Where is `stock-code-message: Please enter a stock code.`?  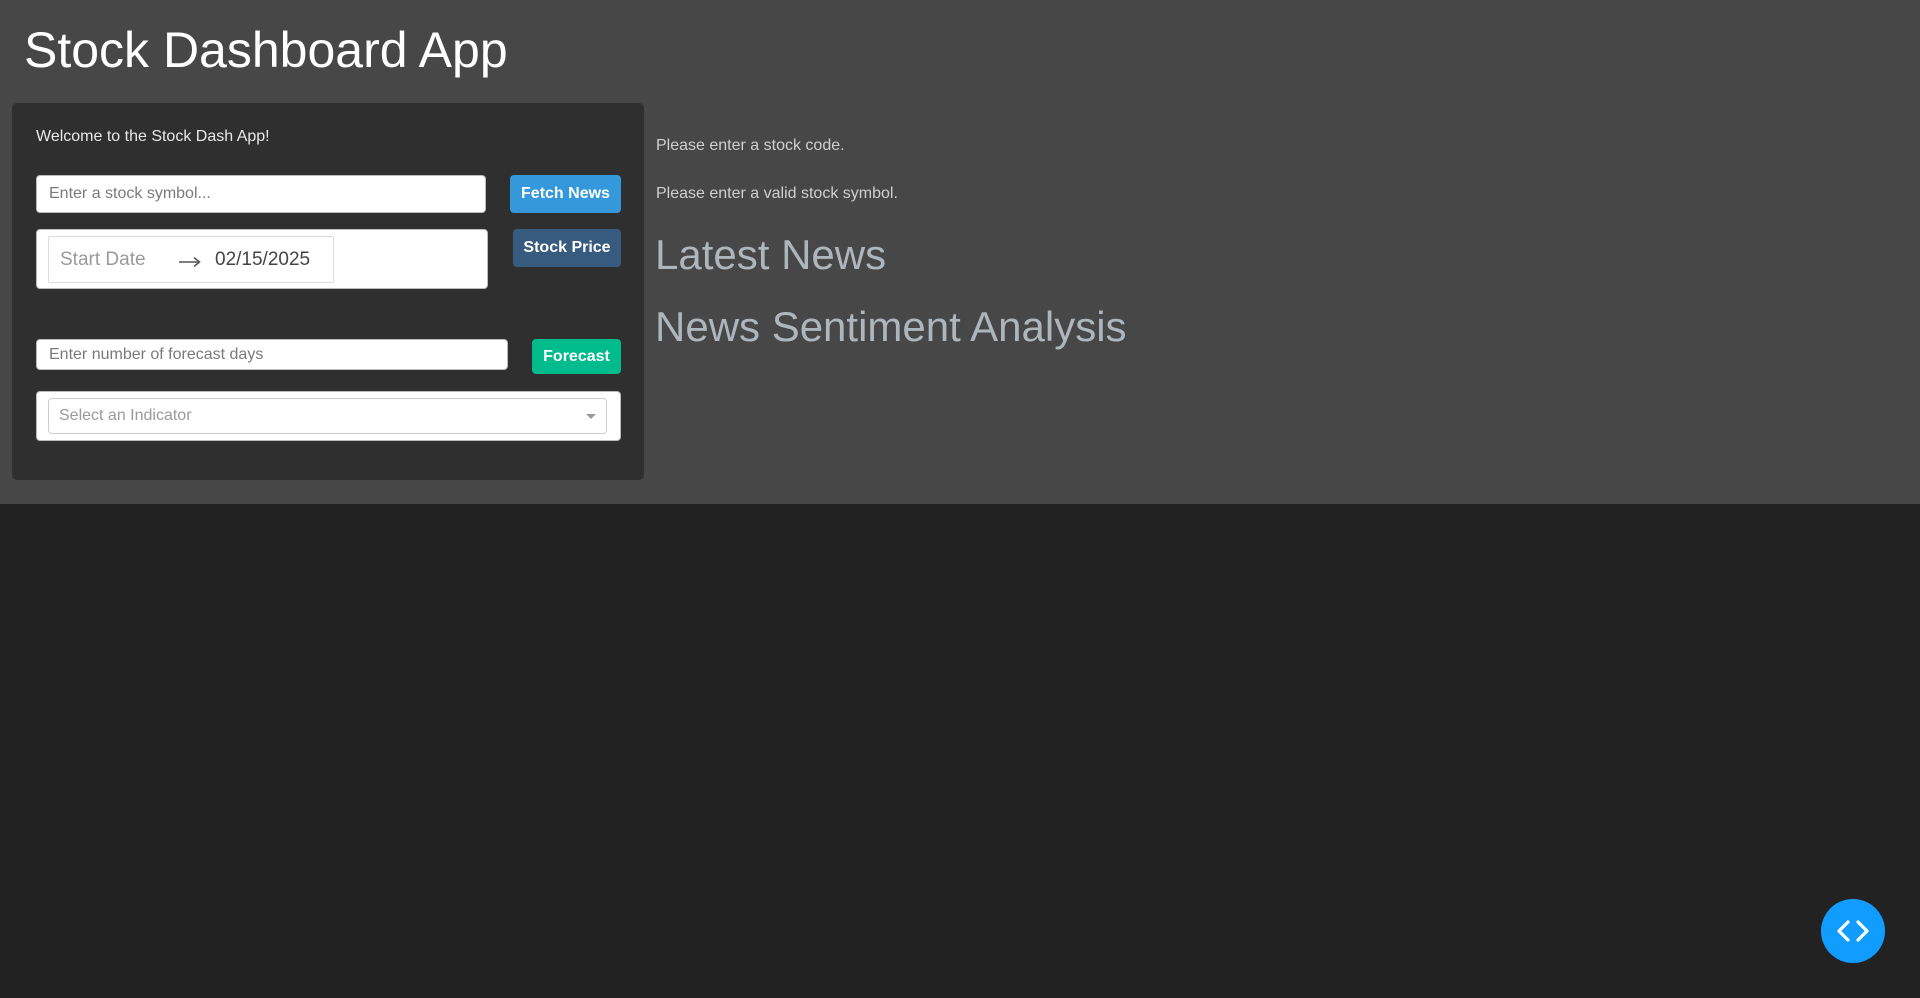 stock-code-message: Please enter a stock code. is located at coordinates (750, 145).